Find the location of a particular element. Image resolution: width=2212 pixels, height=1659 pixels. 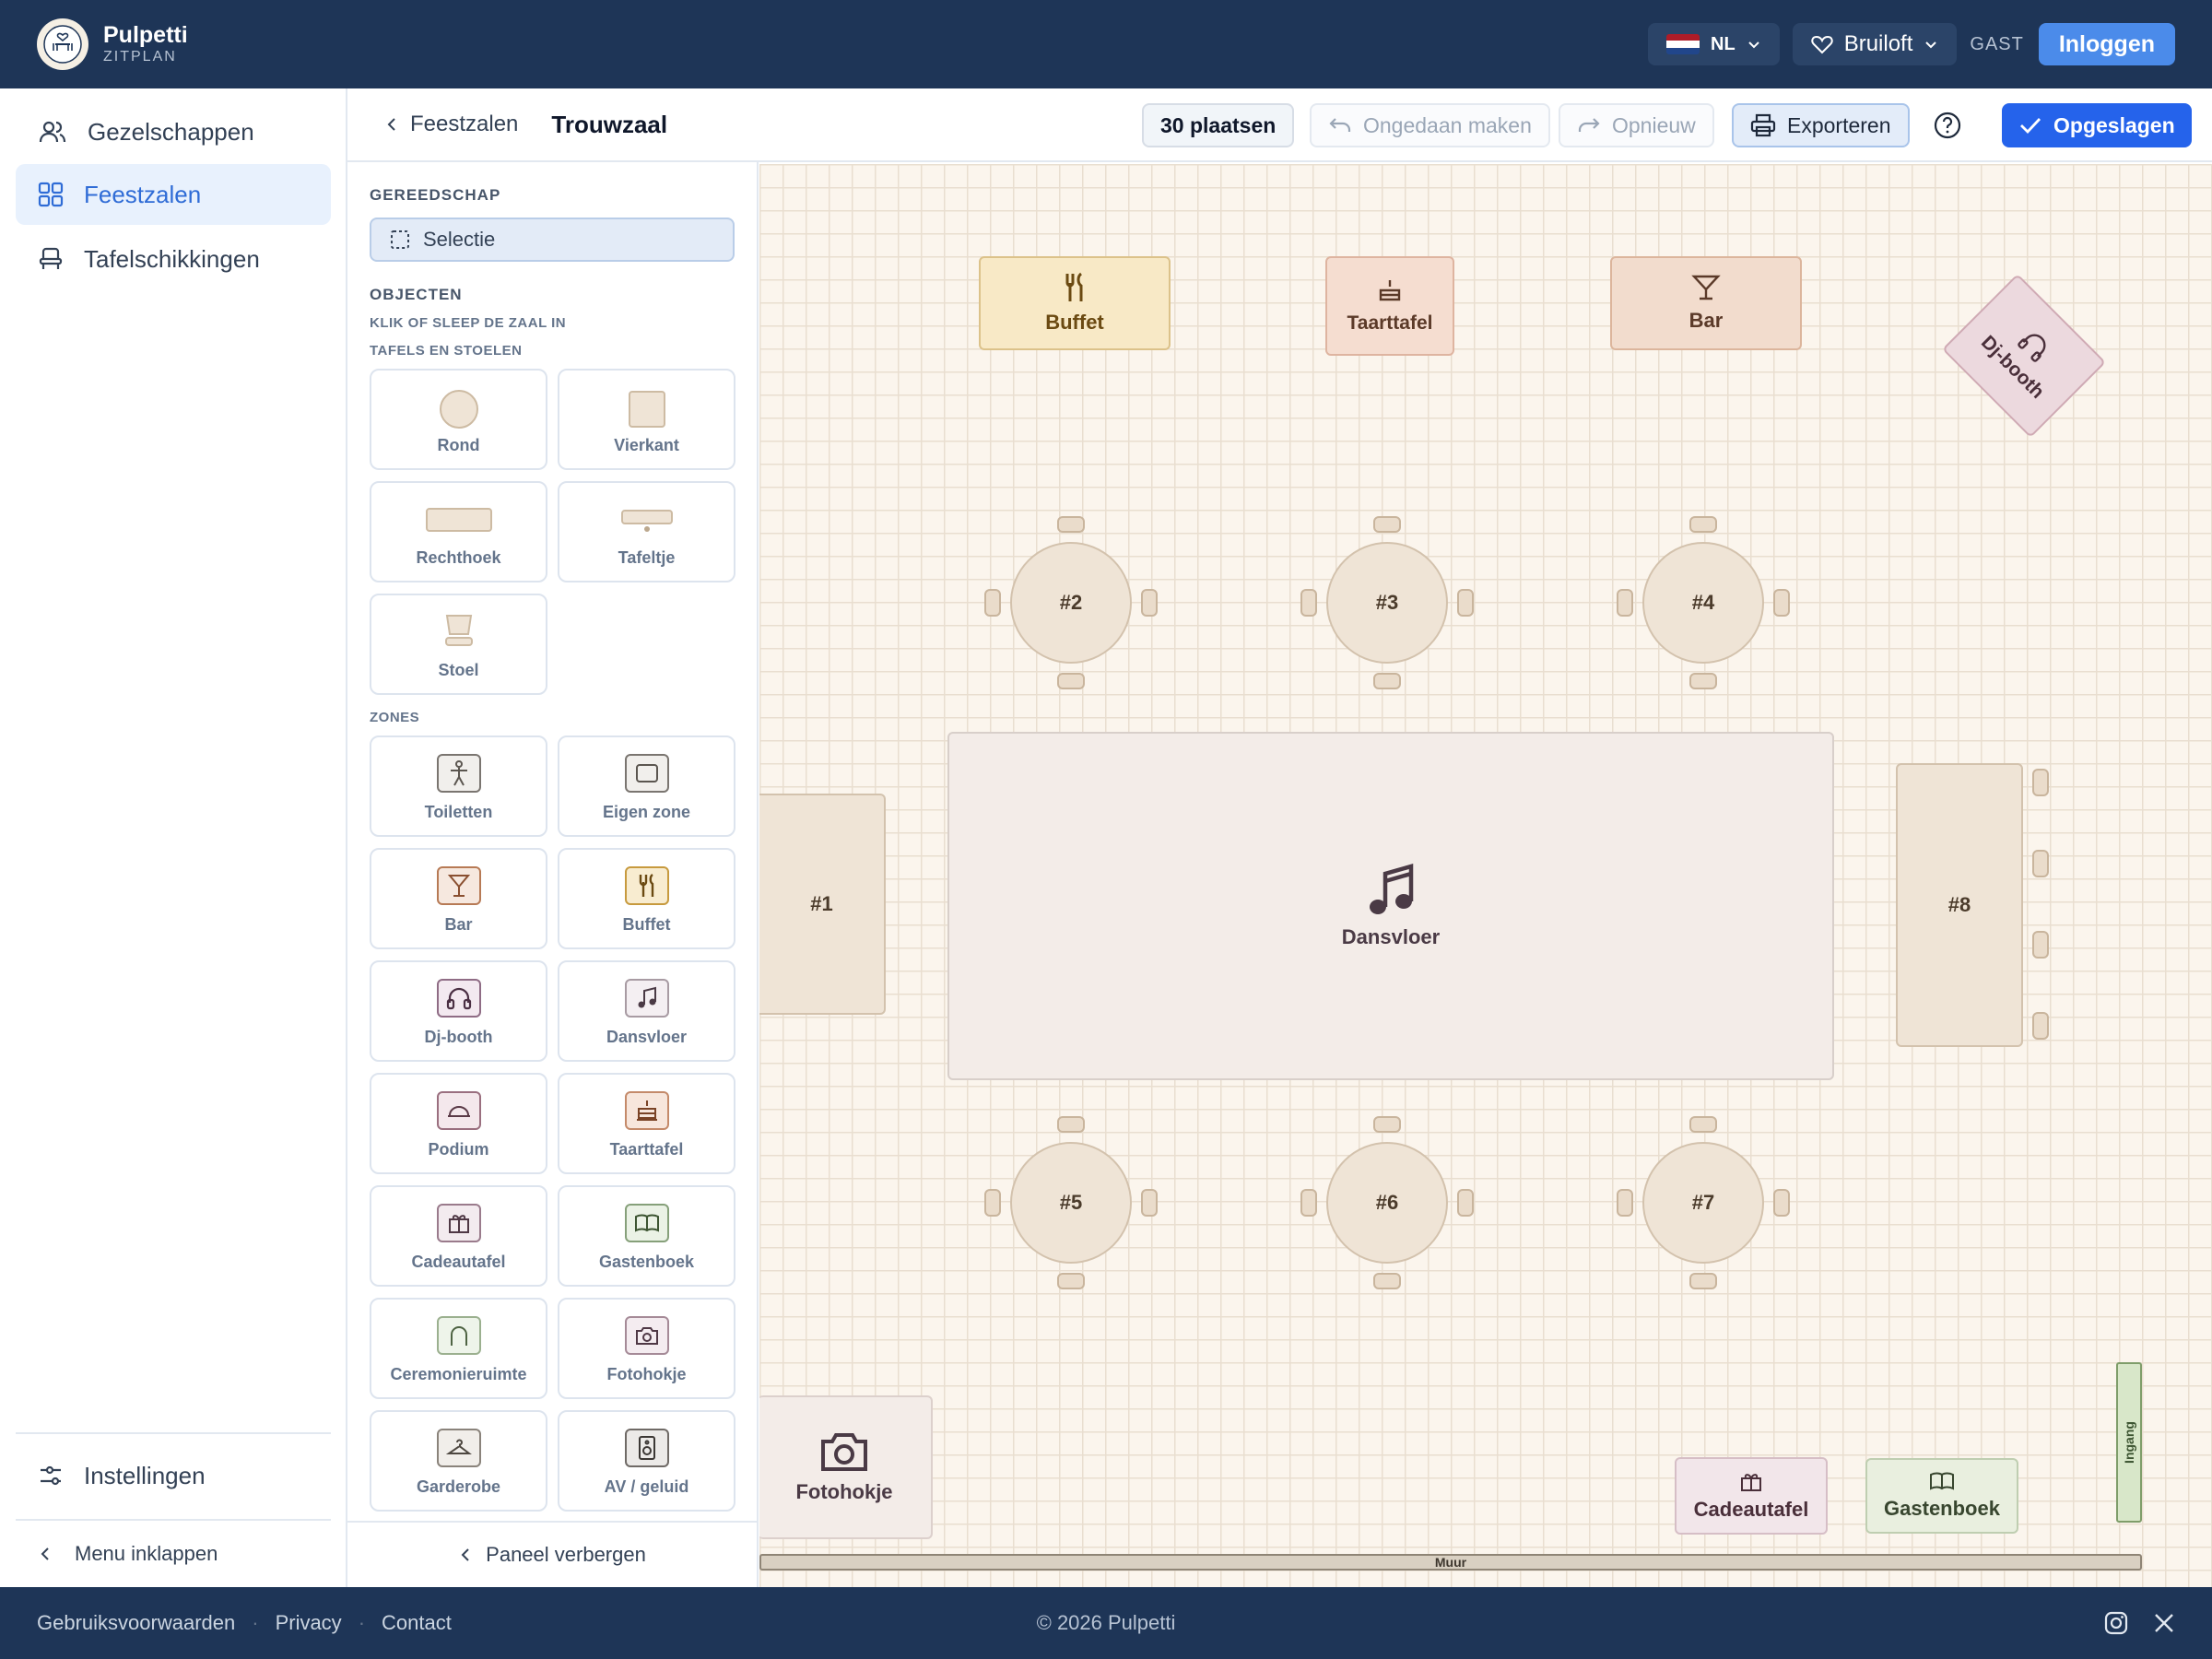

wall: Muur is located at coordinates (1450, 1562).